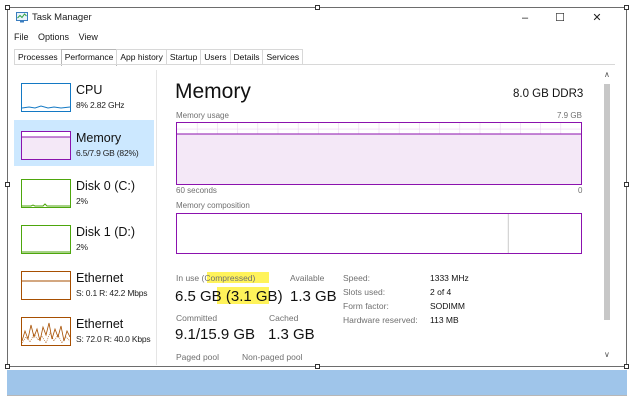 This screenshot has width=632, height=399. I want to click on task-manager-icon, so click(22, 17).